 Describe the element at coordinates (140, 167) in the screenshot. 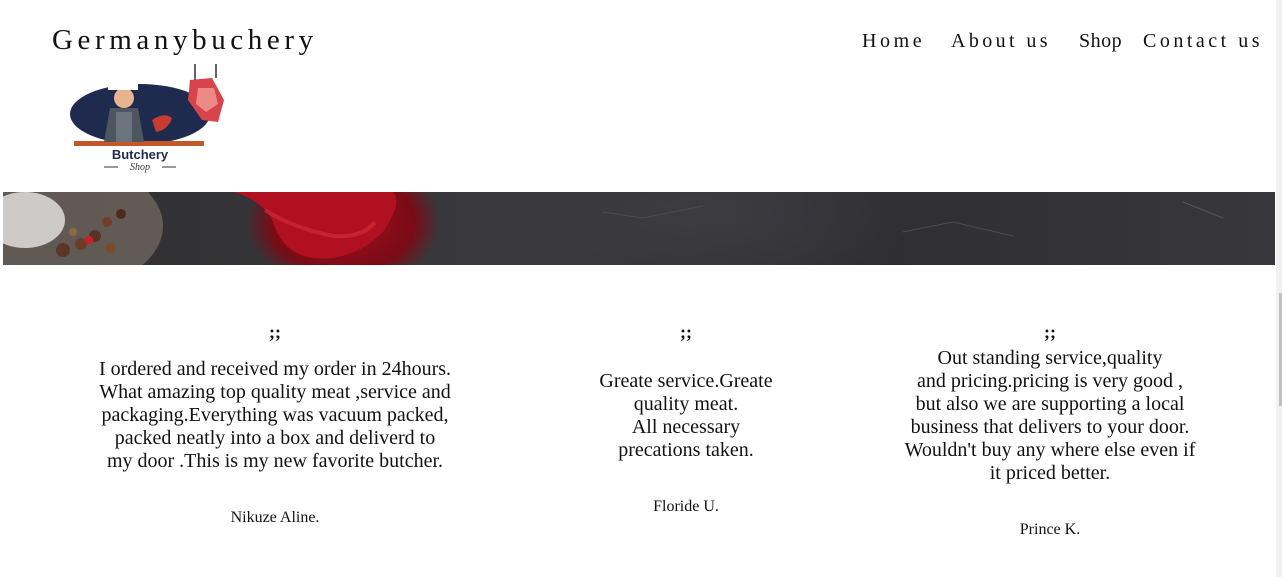

I see `logo-subtext: Shop` at that location.